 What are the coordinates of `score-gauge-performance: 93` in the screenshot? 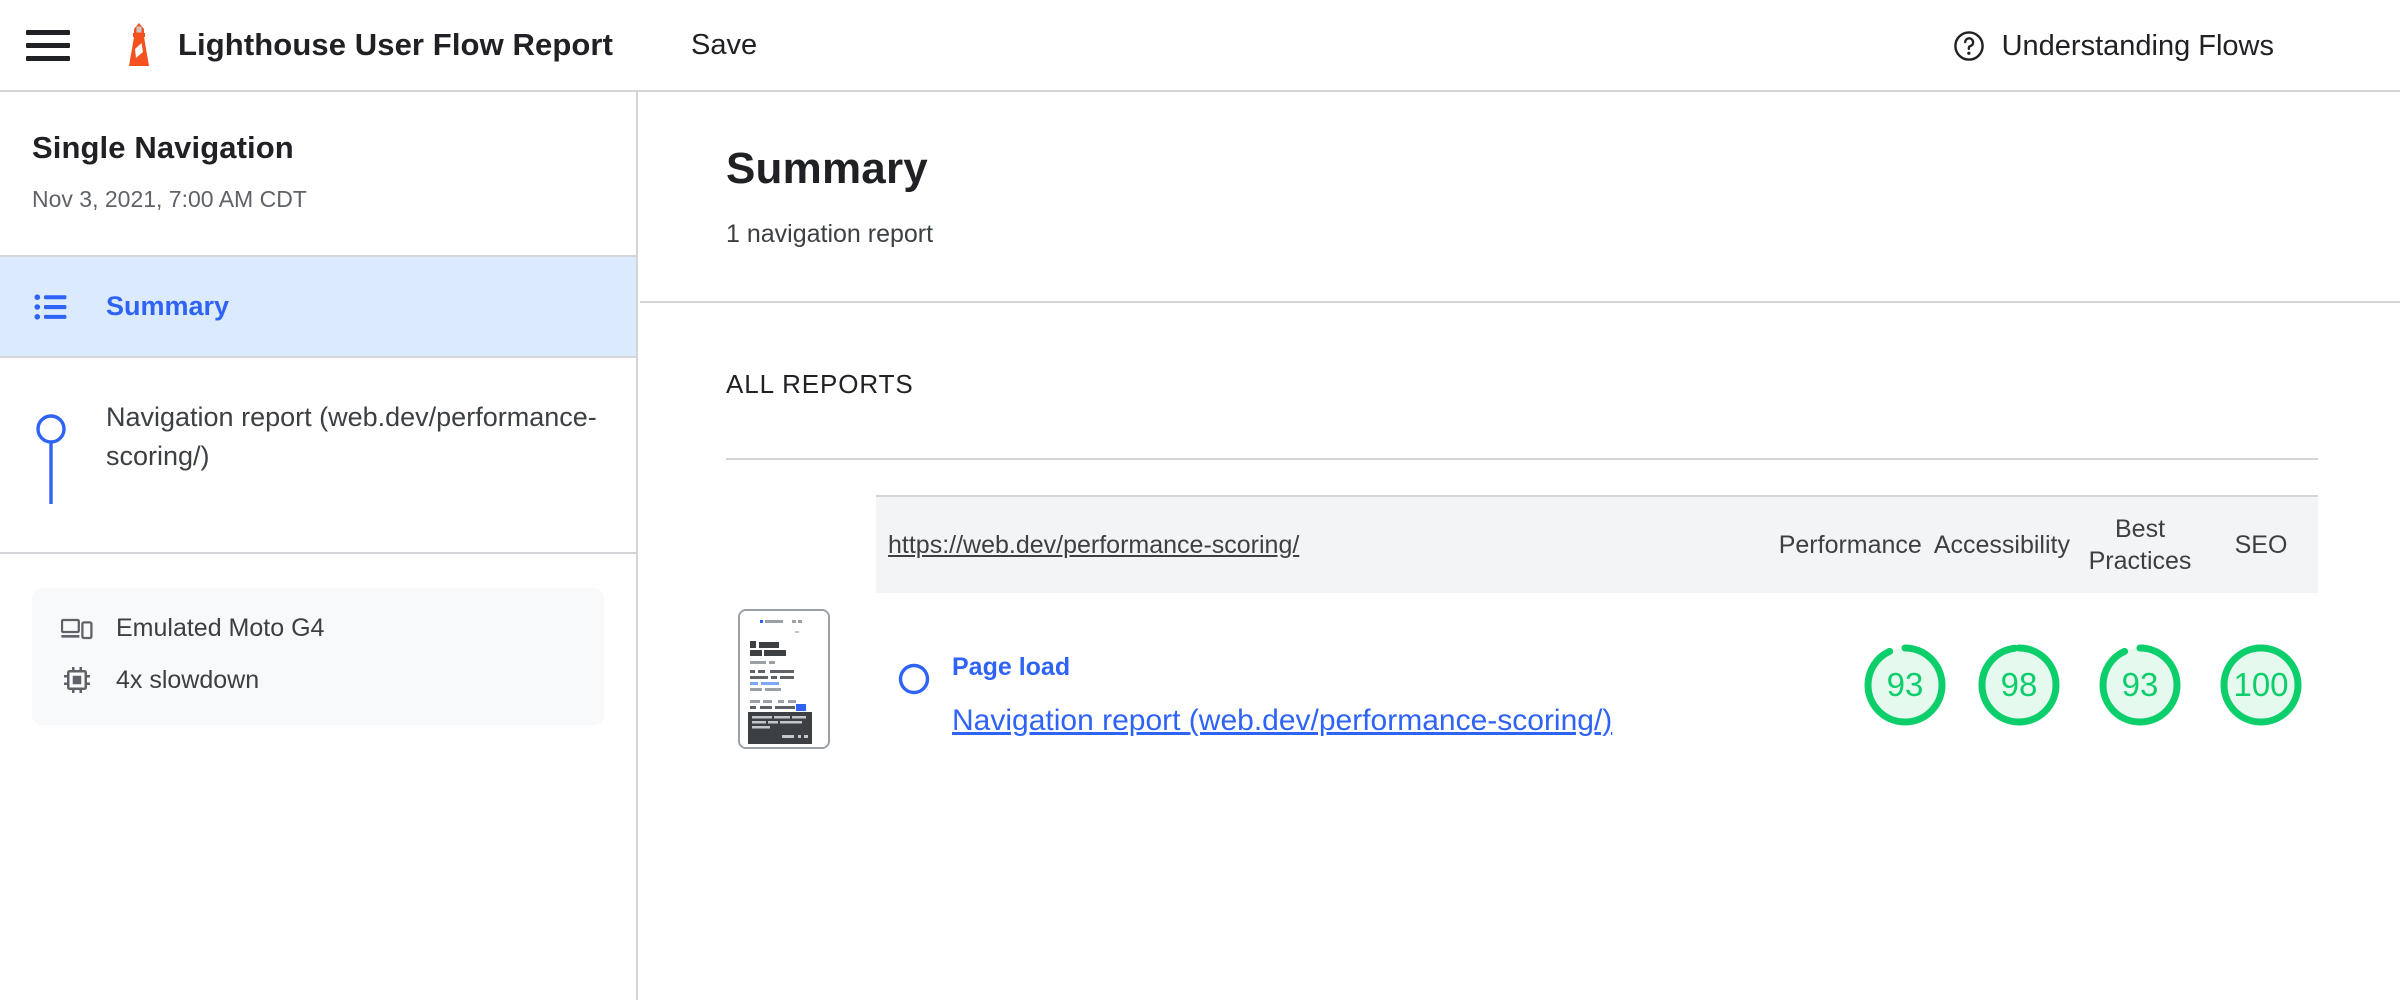 It's located at (1905, 685).